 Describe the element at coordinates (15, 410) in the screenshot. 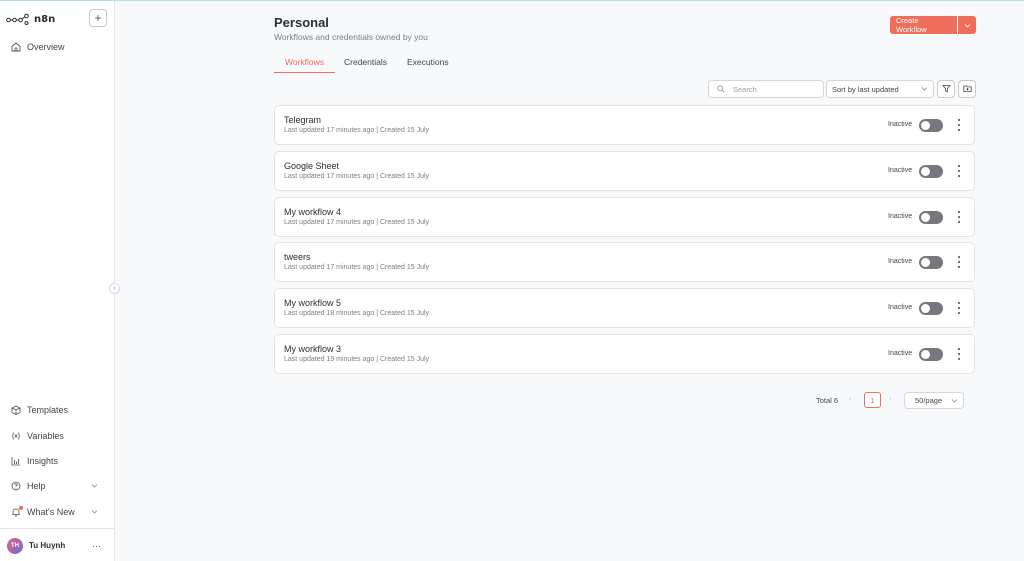

I see `box-icon` at that location.